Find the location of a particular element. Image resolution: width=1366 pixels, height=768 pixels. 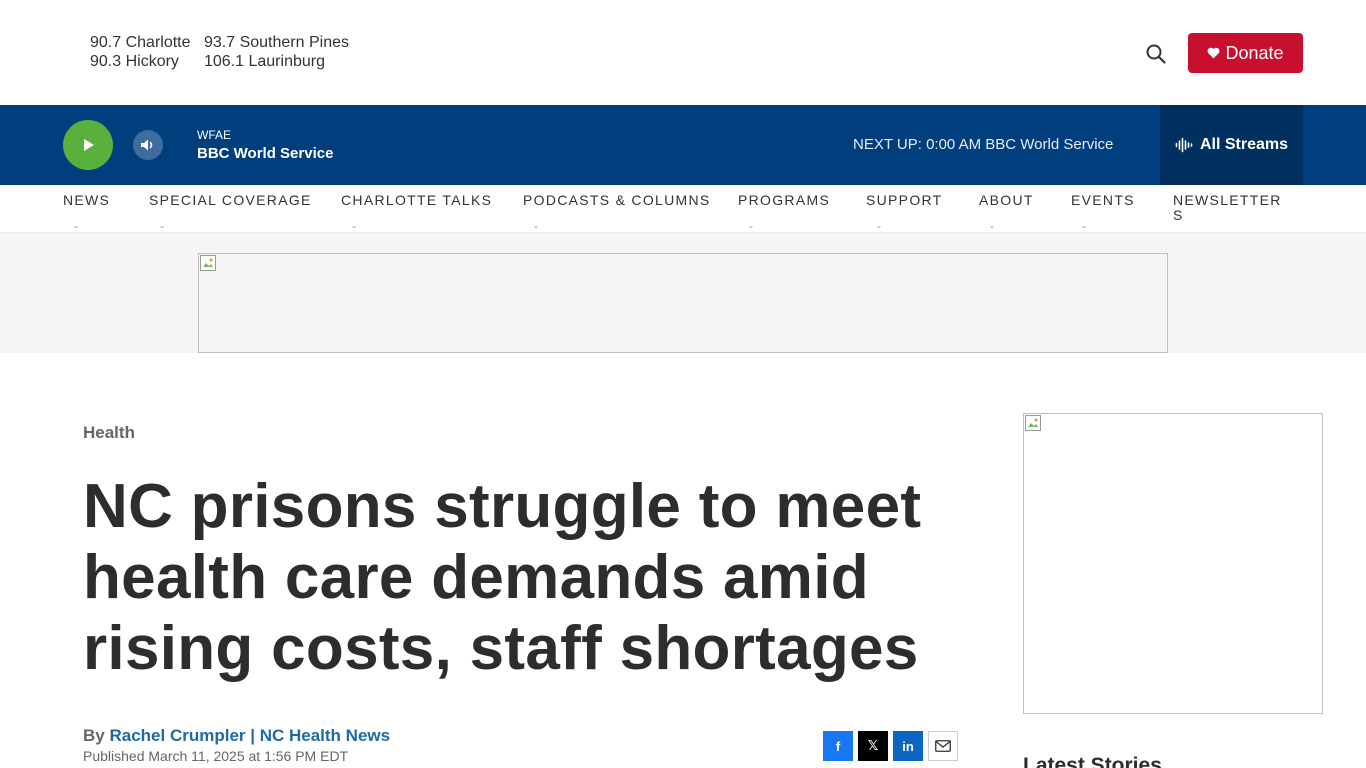

nav-label: SPECIAL COVERAGE is located at coordinates (230, 200).